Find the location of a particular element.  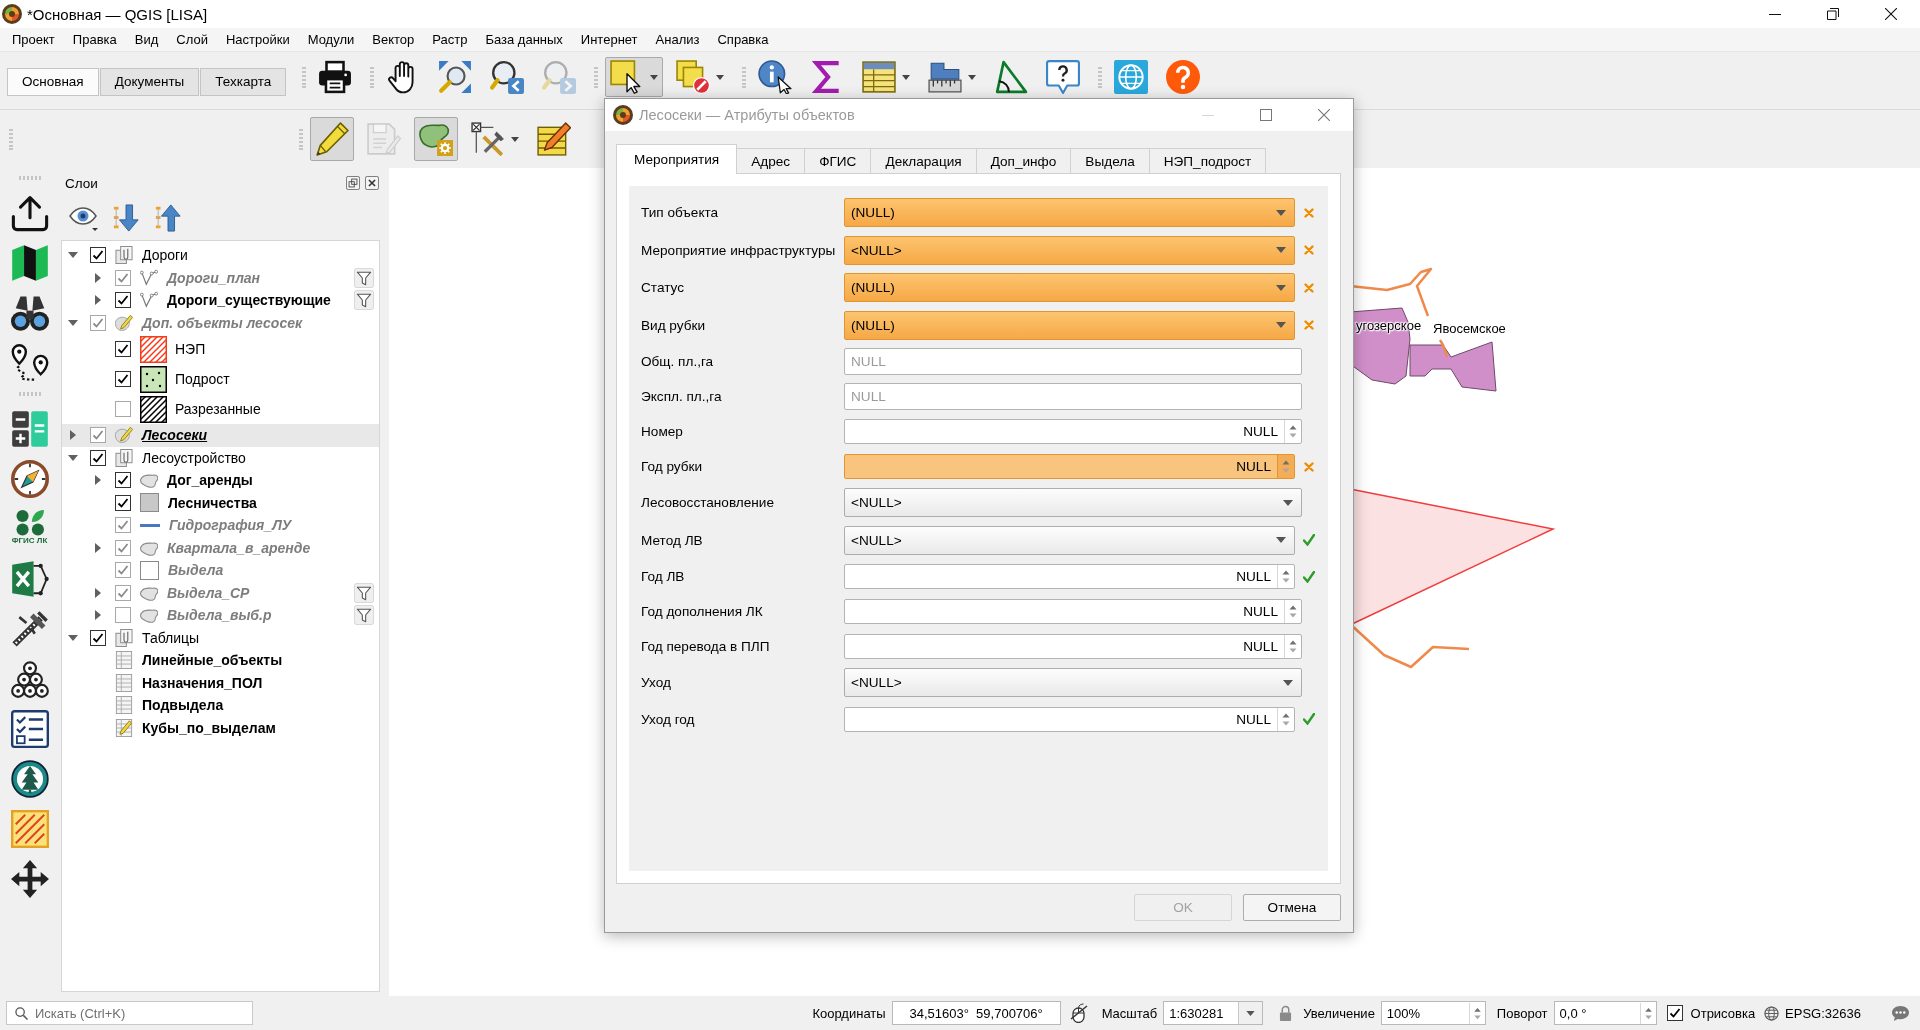

edit-button is located at coordinates (332, 139).